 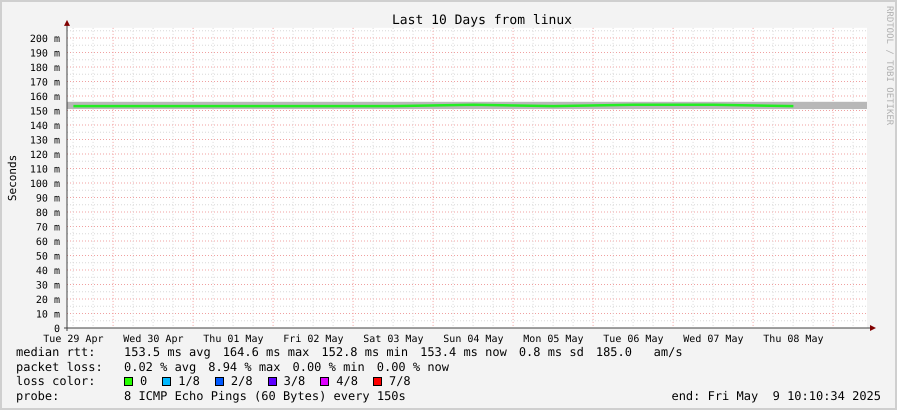 What do you see at coordinates (160, 367) in the screenshot?
I see `stat-value: 0.02 % avg` at bounding box center [160, 367].